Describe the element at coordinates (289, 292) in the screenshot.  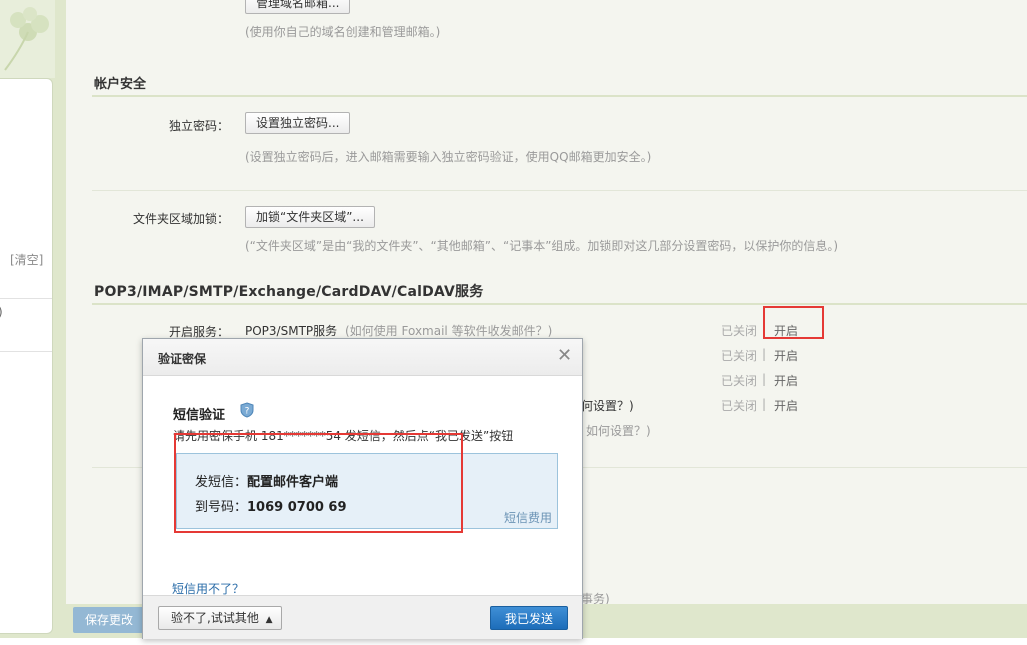
I see `services-title: POP3/IMAP/SMTP/Exchange/CardDAV/CalDAV服务` at that location.